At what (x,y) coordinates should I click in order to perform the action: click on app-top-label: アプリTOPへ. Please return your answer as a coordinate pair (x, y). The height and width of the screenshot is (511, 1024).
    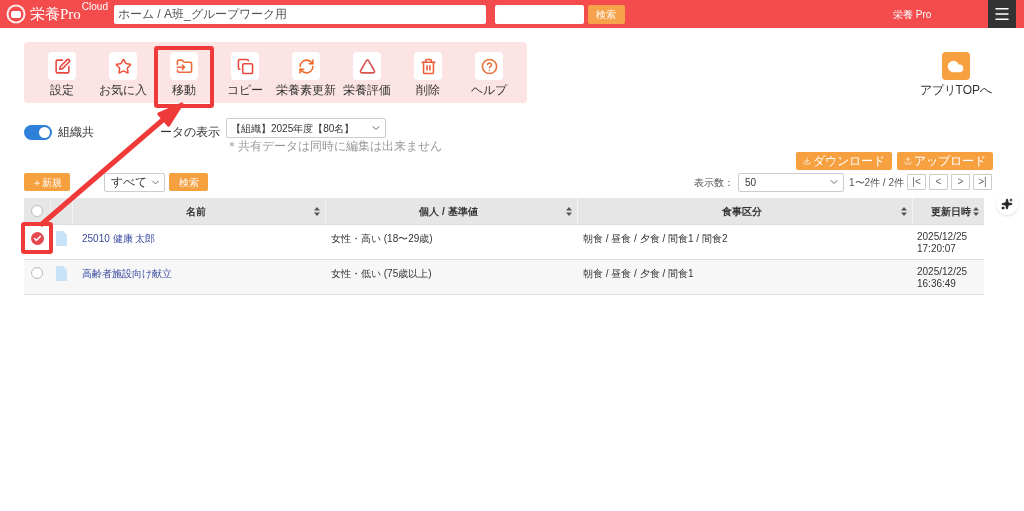
    Looking at the image, I should click on (955, 90).